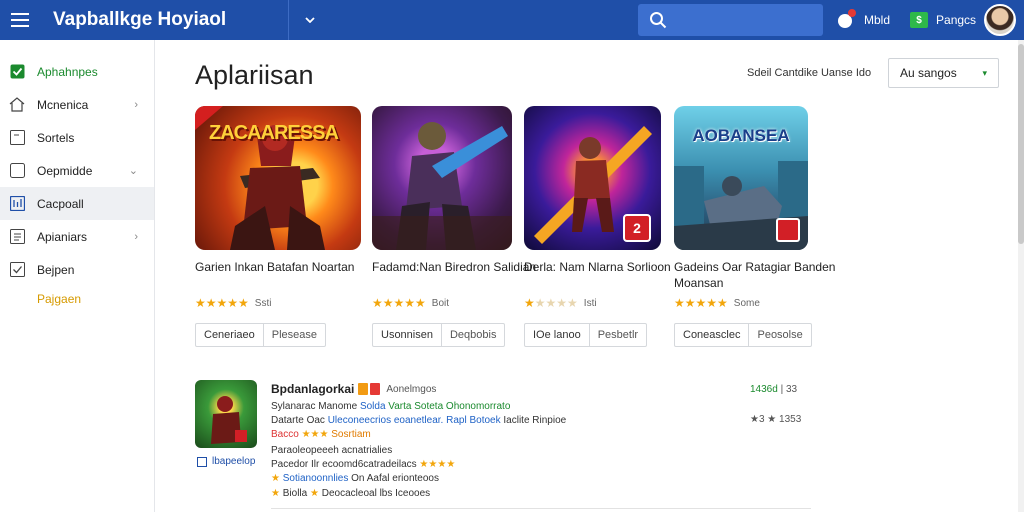  What do you see at coordinates (316, 478) in the screenshot?
I see `text-link: Sotianoonnlies` at bounding box center [316, 478].